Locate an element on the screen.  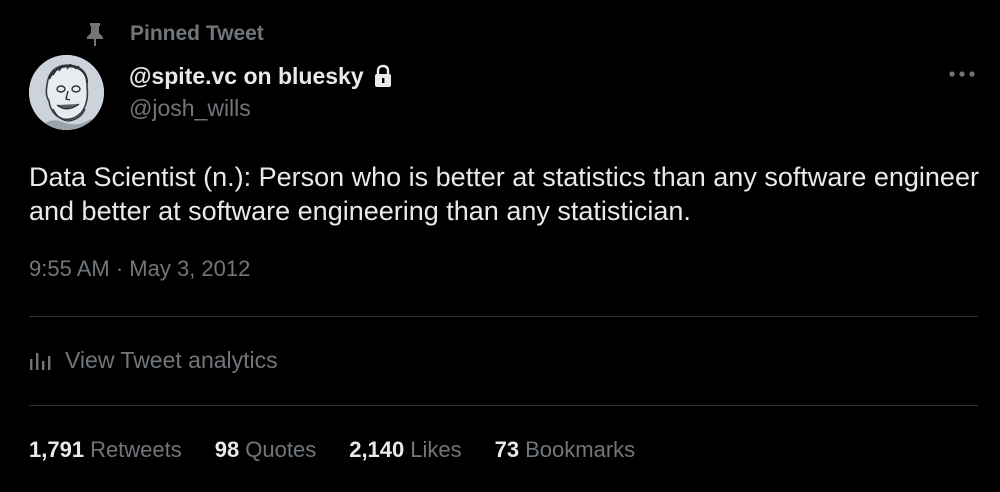
view-analytics-link: View Tweet analytics is located at coordinates (153, 360).